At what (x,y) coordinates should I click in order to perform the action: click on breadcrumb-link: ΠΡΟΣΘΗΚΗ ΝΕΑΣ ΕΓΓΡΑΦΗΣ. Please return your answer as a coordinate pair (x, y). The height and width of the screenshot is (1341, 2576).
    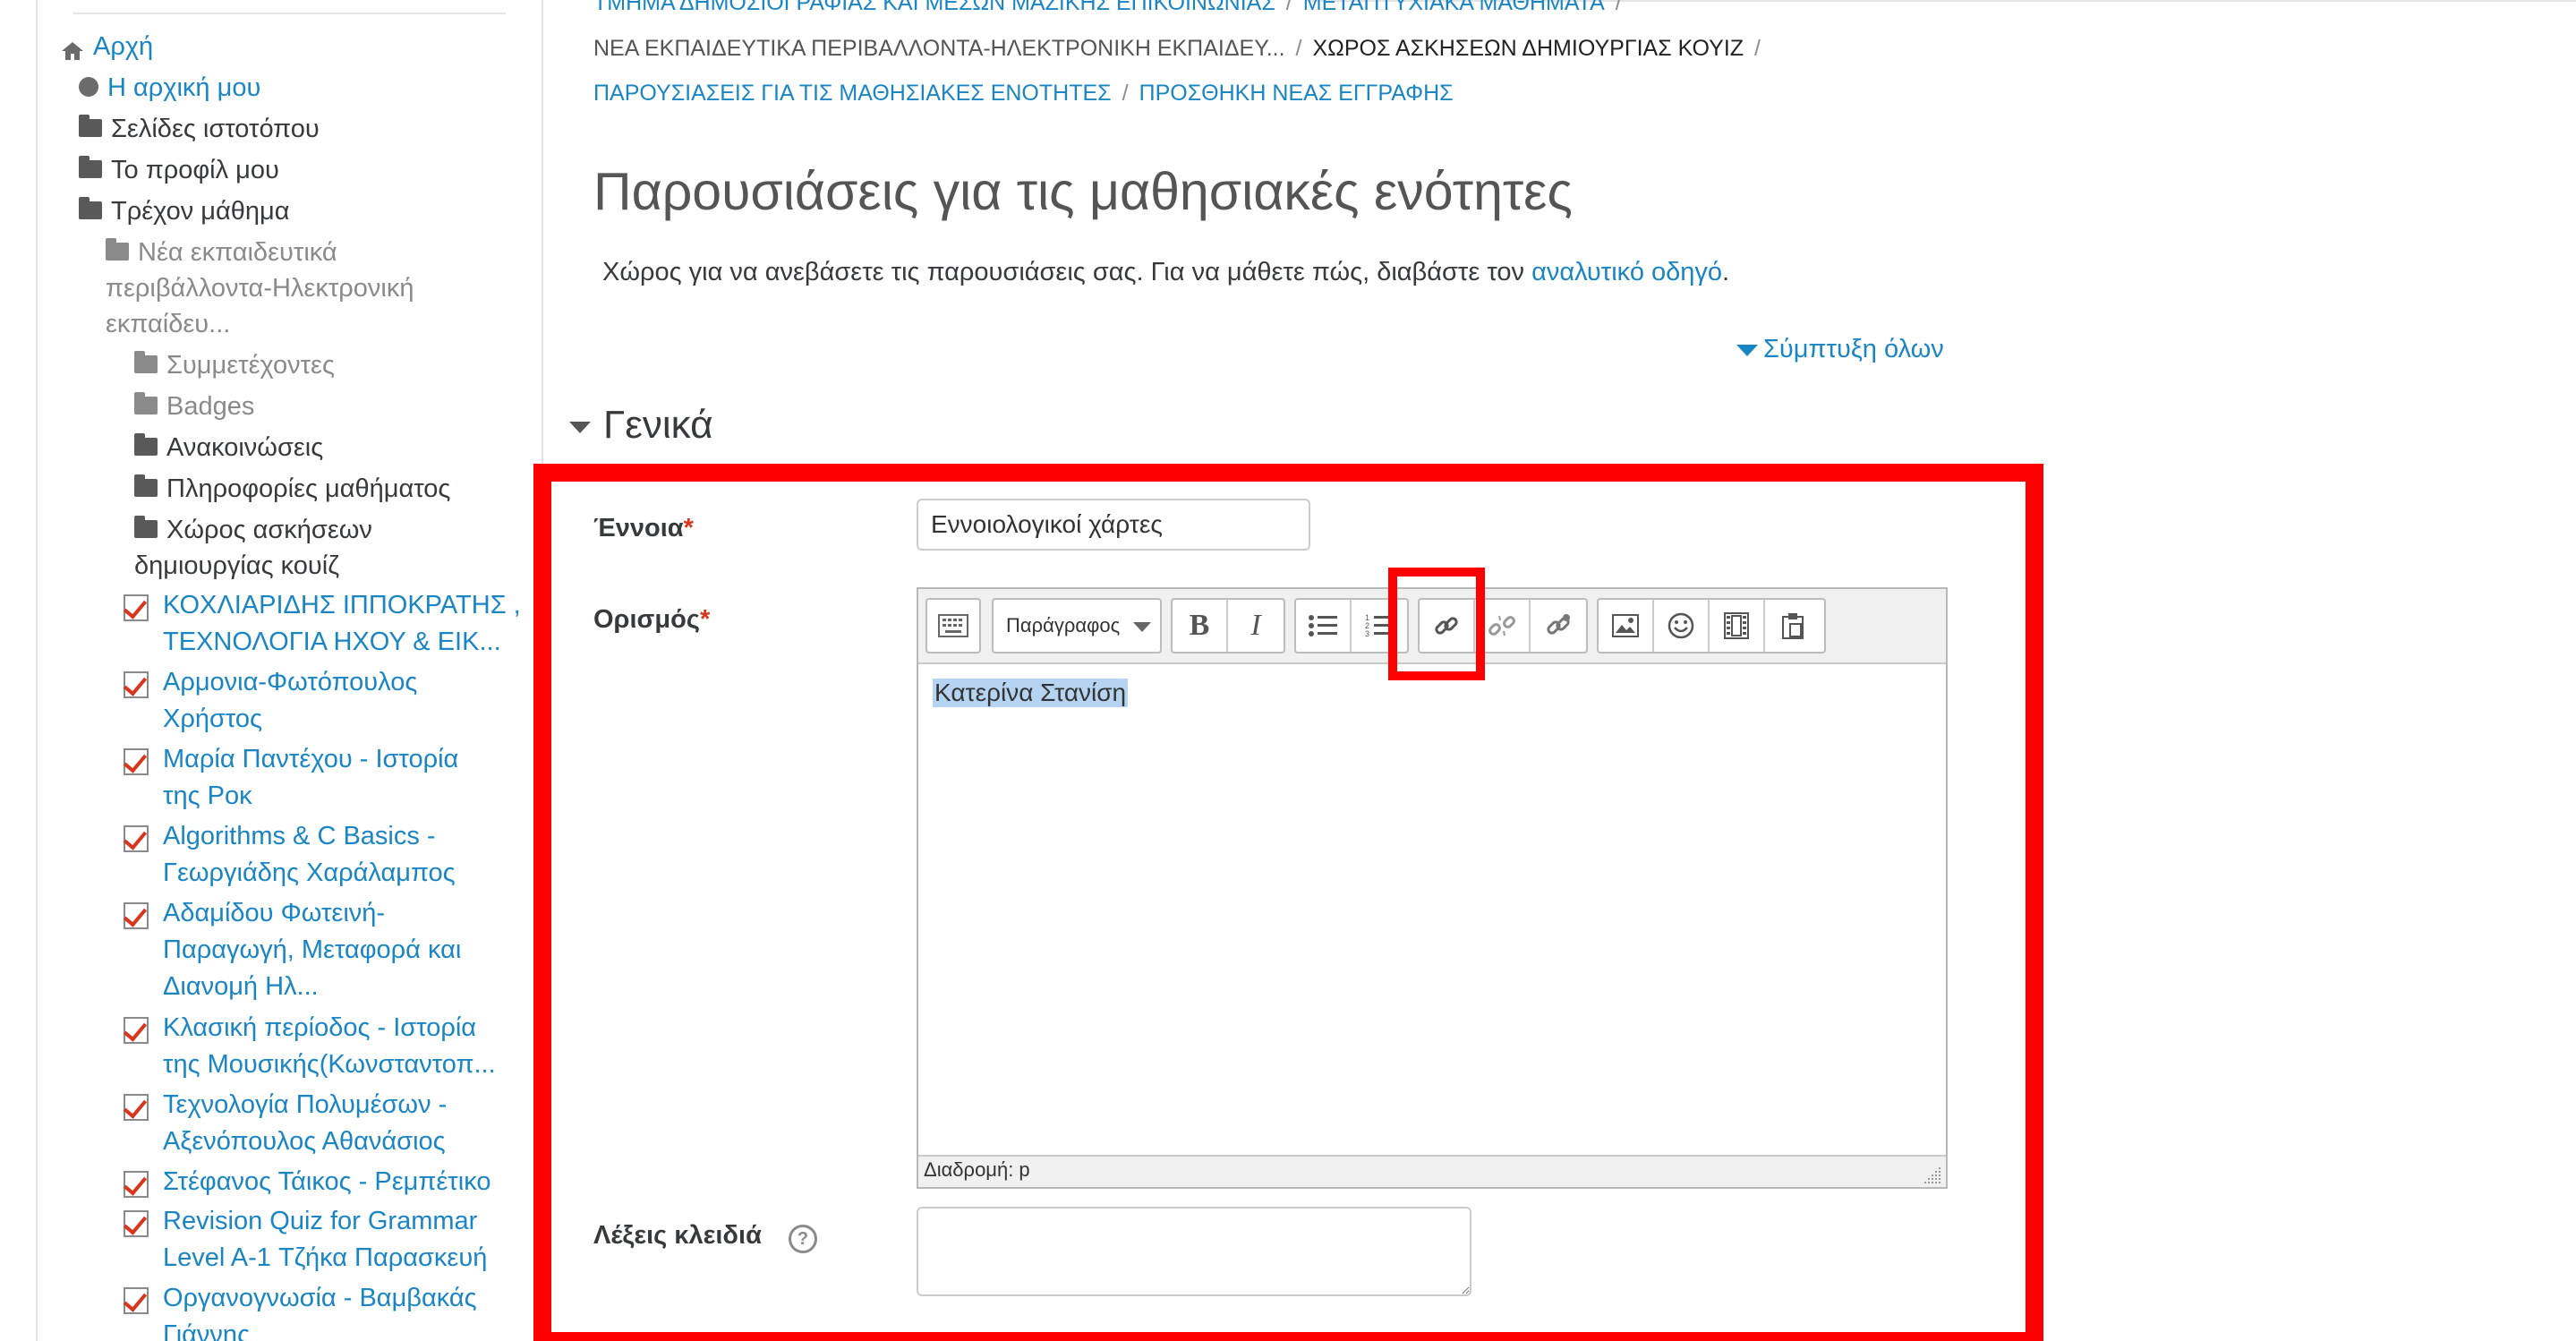
    Looking at the image, I should click on (1296, 93).